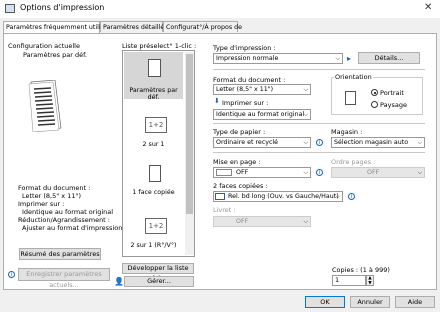 The height and width of the screenshot is (312, 440). What do you see at coordinates (62, 7) in the screenshot?
I see `window-title: Options d'impression` at bounding box center [62, 7].